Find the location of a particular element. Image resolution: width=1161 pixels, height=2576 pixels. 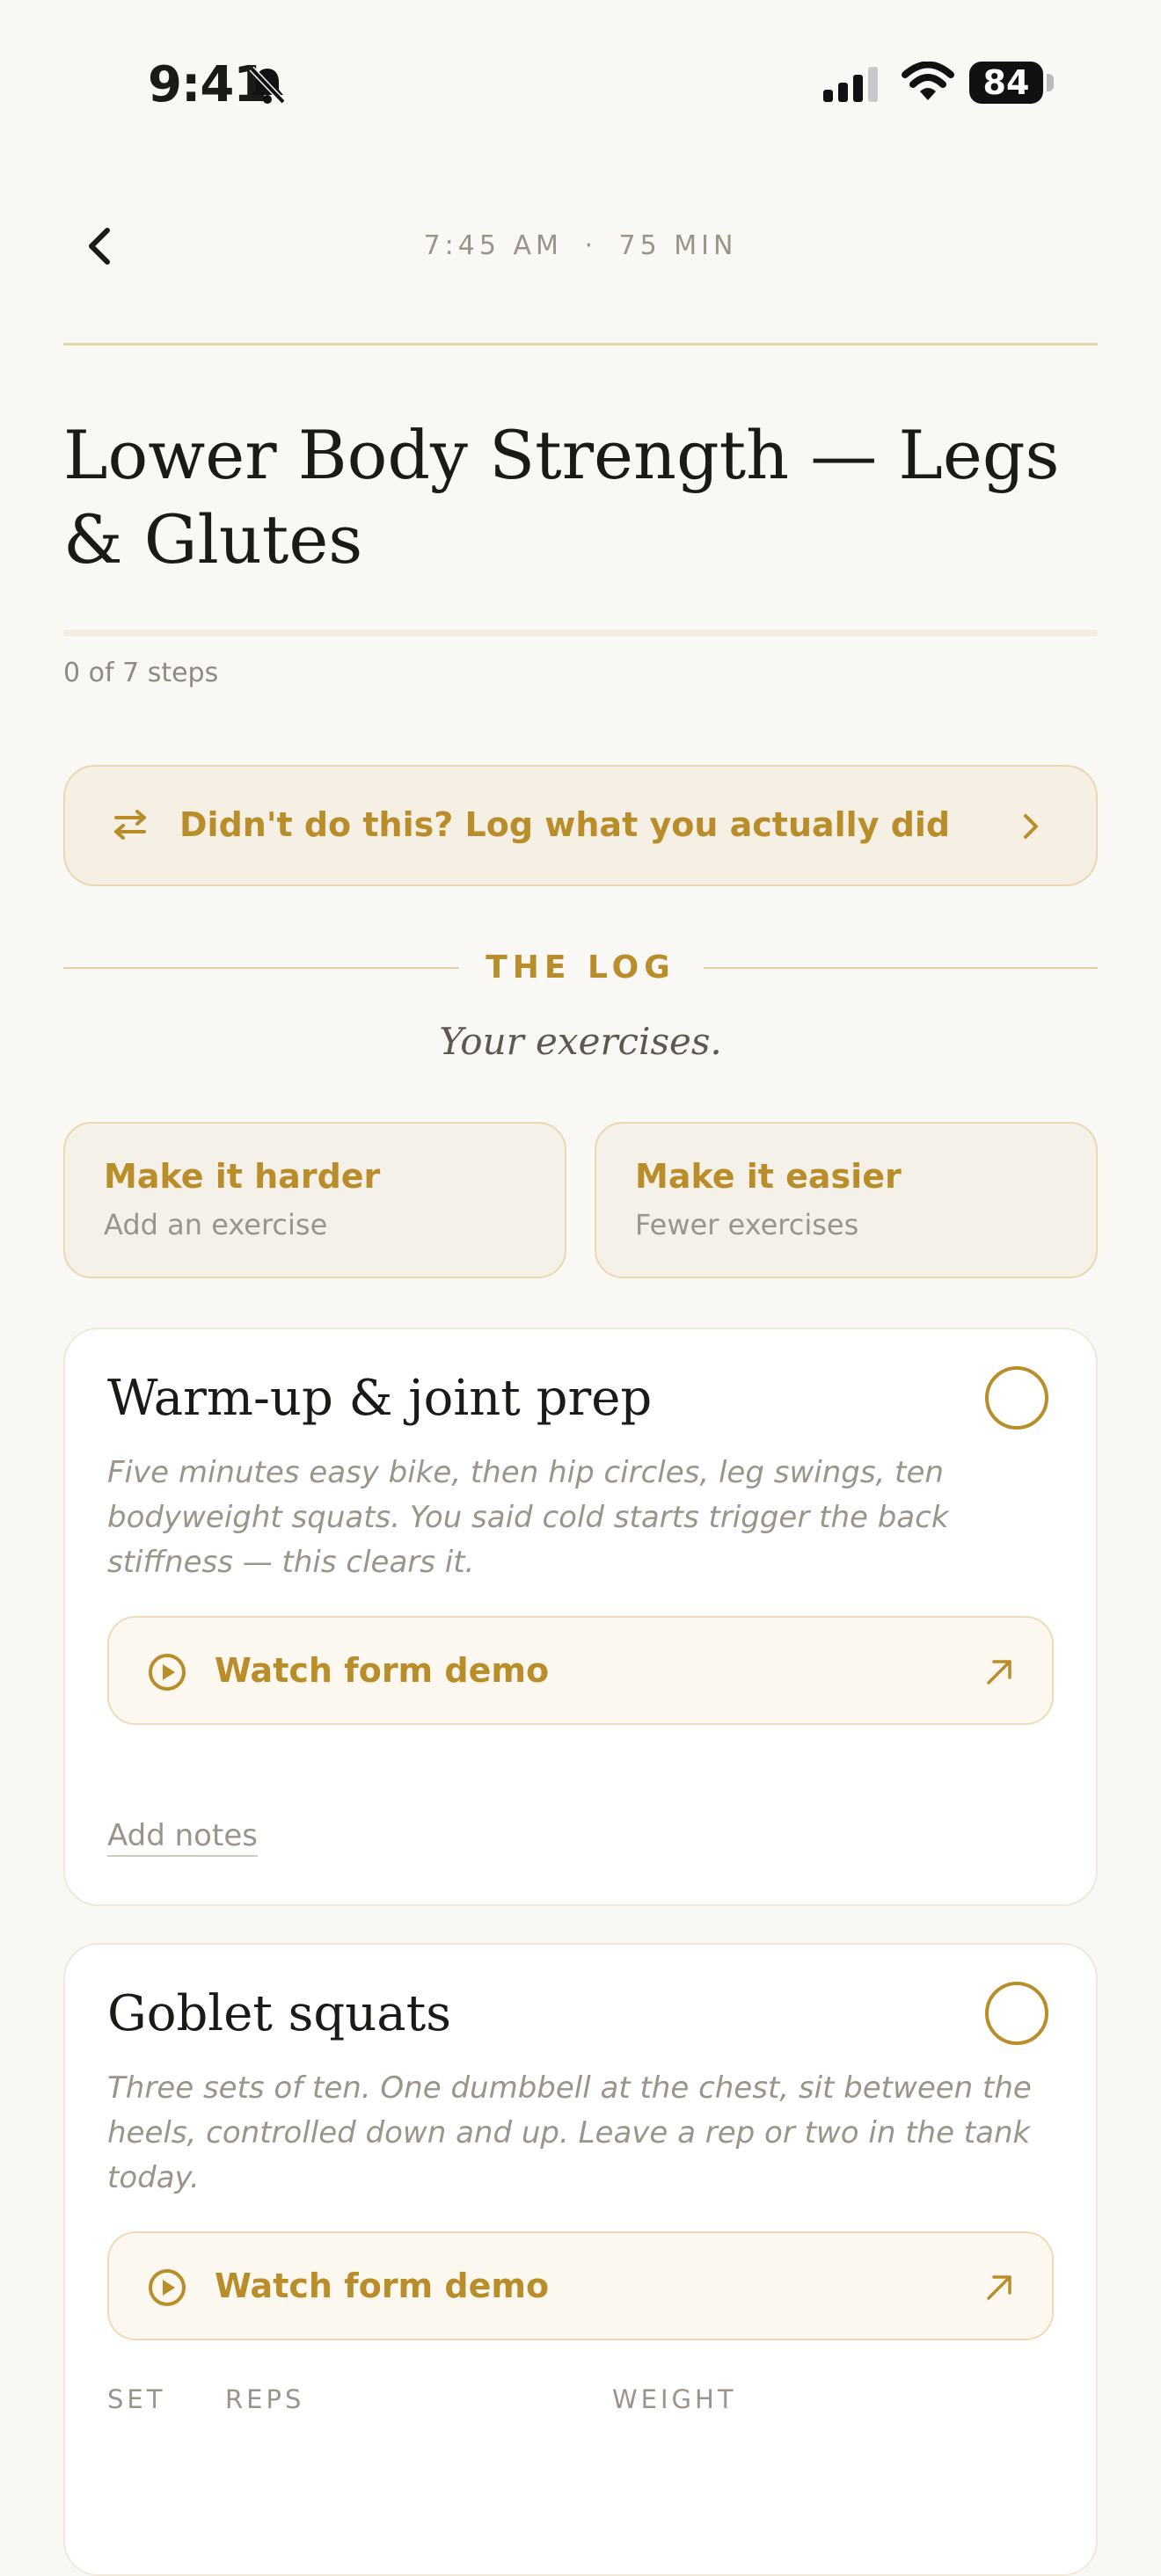

chevron-right-icon is located at coordinates (1031, 826).